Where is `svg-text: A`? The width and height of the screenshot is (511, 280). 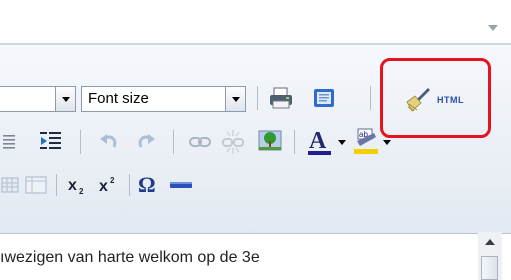
svg-text: A is located at coordinates (318, 141).